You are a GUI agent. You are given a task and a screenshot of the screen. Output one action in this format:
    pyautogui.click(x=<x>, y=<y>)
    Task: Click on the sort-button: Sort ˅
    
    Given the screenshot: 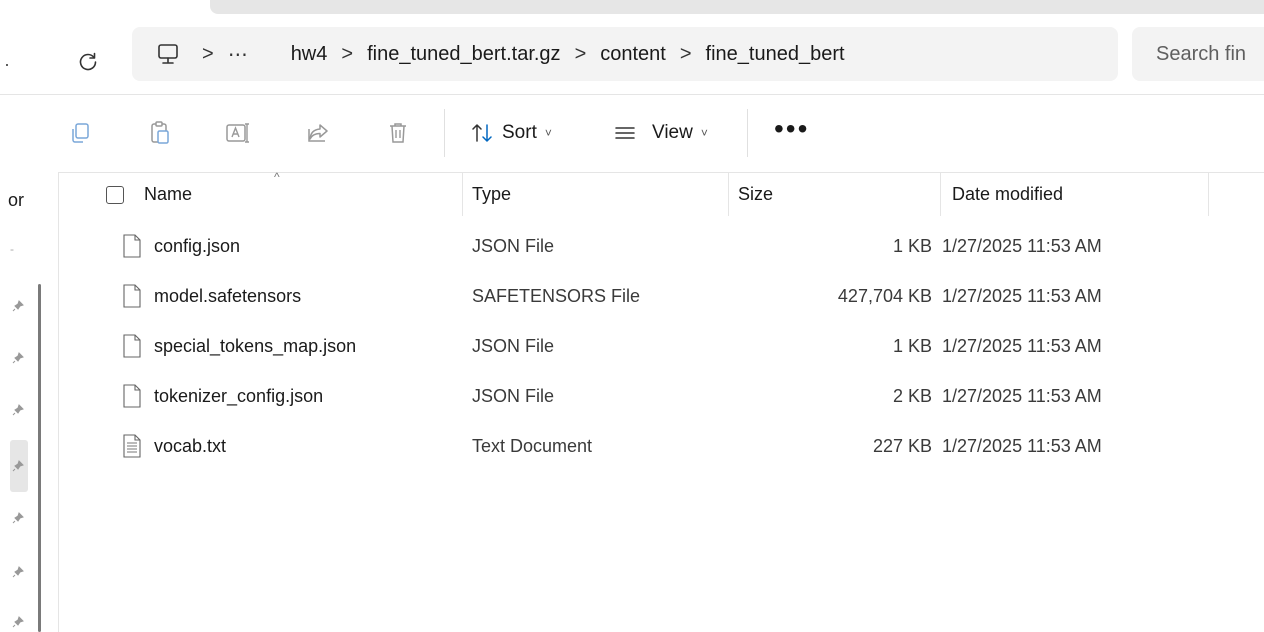 What is the action you would take?
    pyautogui.click(x=511, y=133)
    